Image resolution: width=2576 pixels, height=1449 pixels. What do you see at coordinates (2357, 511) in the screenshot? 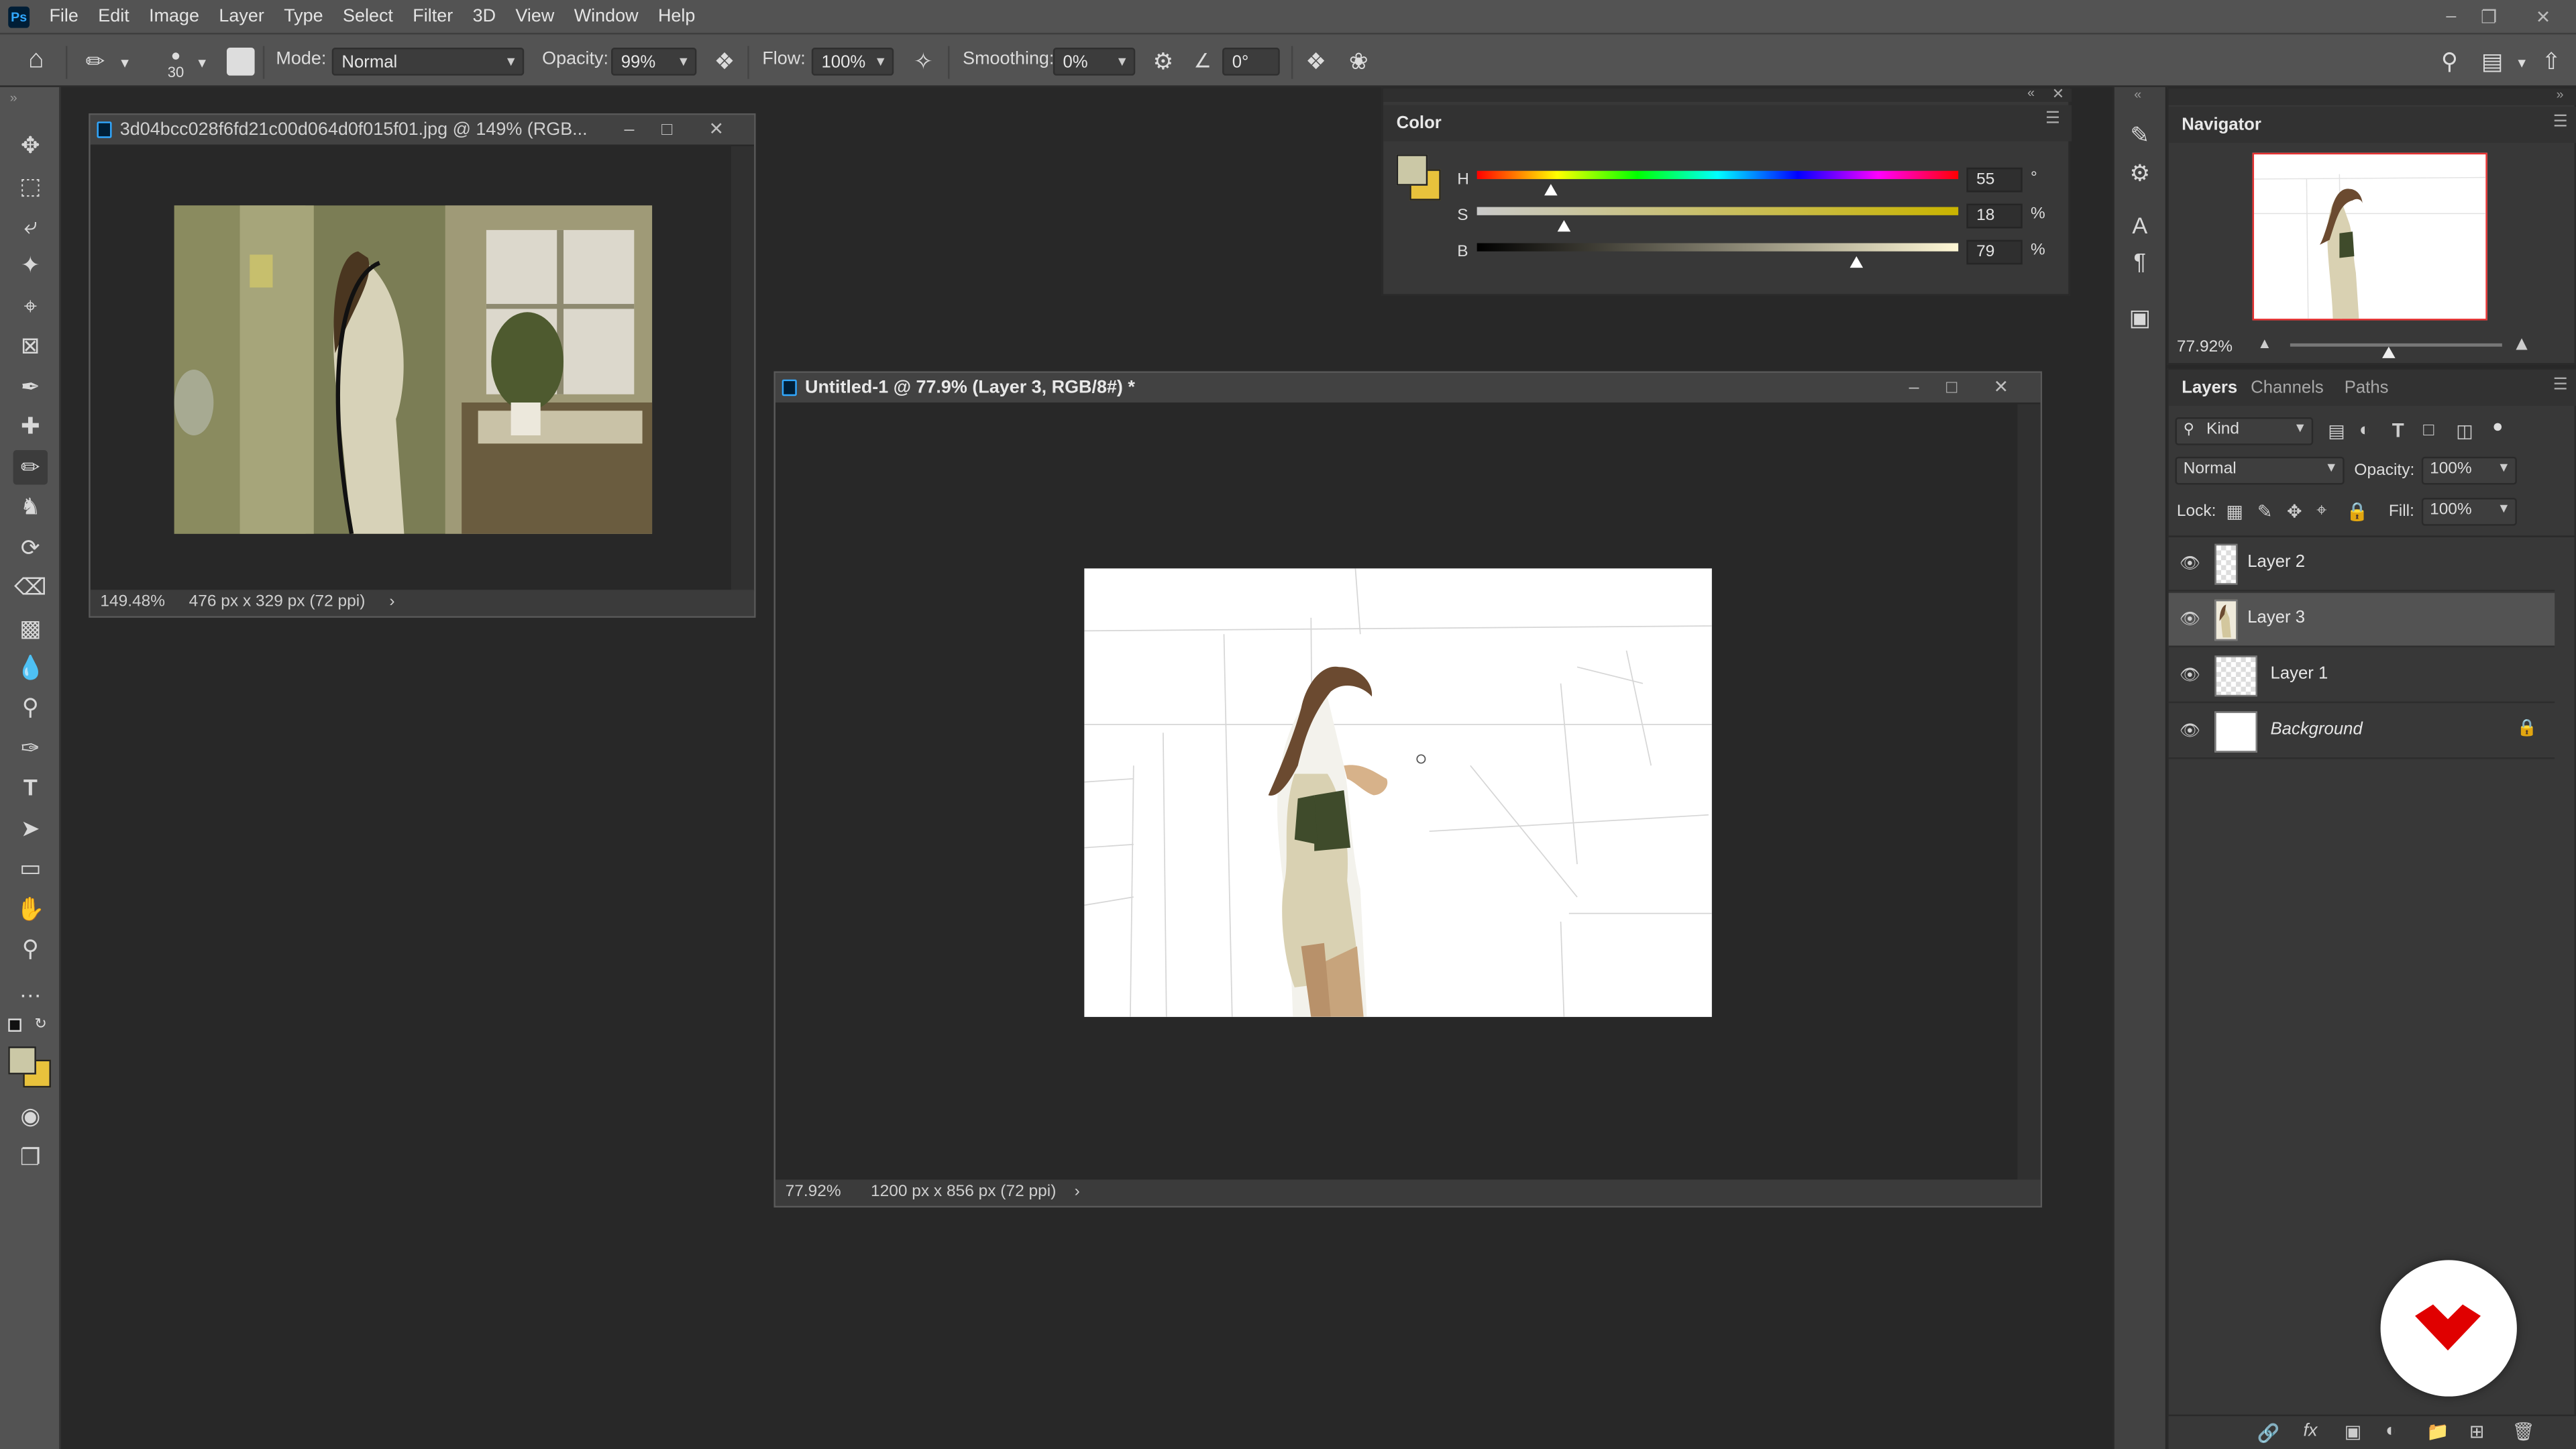
I see `lock-all-icon: 🔒` at bounding box center [2357, 511].